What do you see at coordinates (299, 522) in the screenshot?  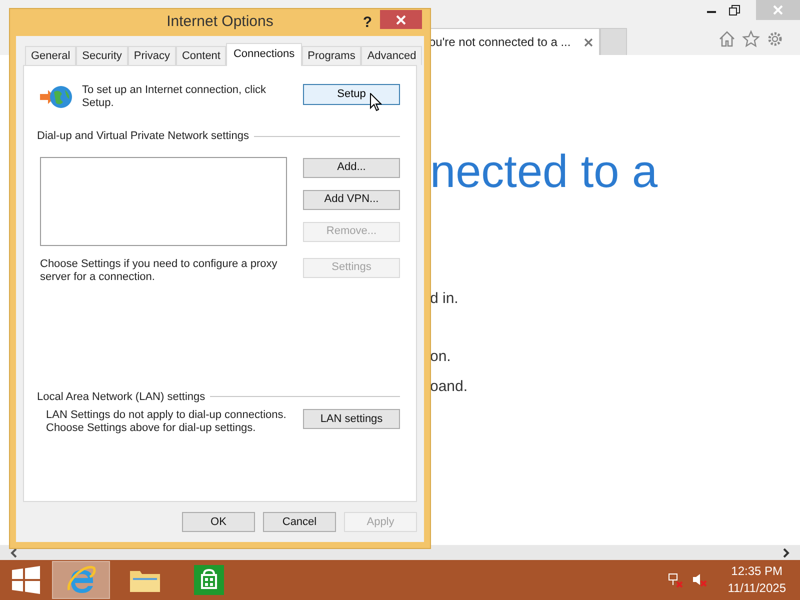 I see `dialog-button: Cancel` at bounding box center [299, 522].